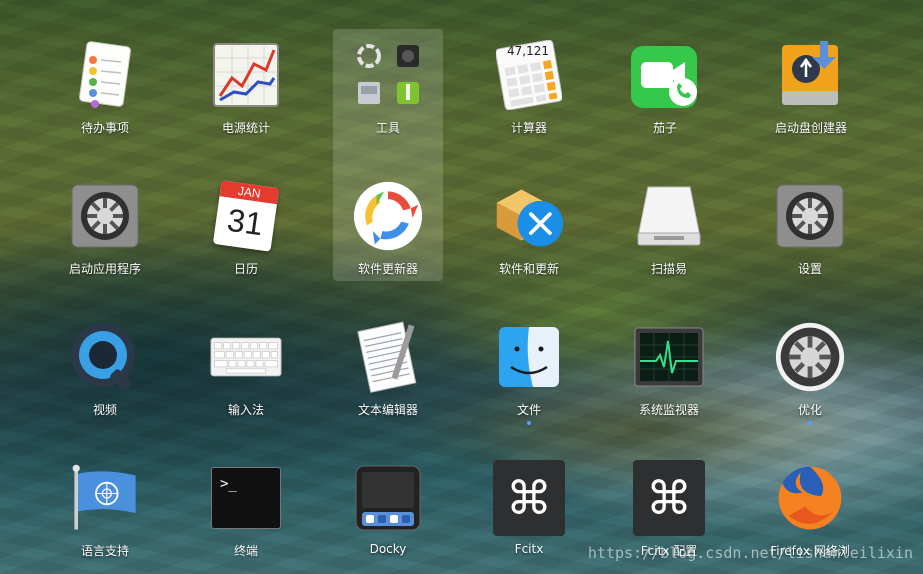  Describe the element at coordinates (246, 357) in the screenshot. I see `keyboard-input-method-icon` at that location.